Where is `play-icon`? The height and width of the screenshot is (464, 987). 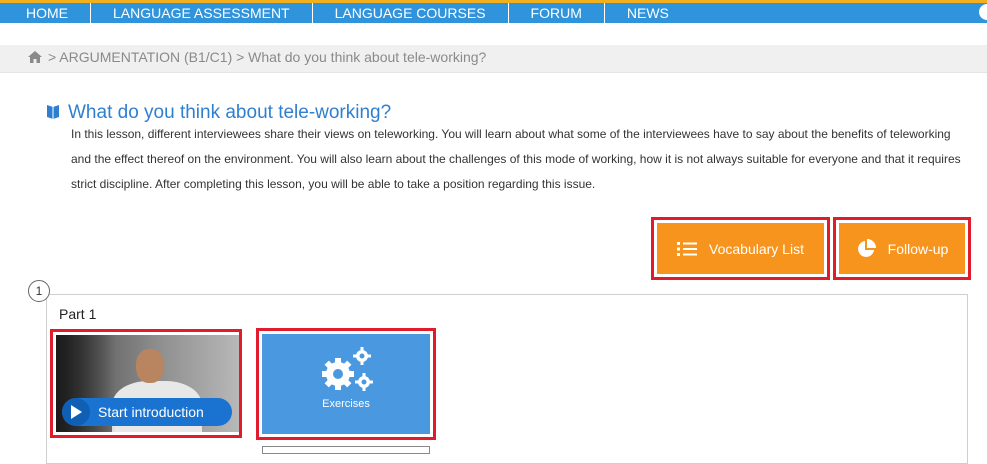 play-icon is located at coordinates (76, 412).